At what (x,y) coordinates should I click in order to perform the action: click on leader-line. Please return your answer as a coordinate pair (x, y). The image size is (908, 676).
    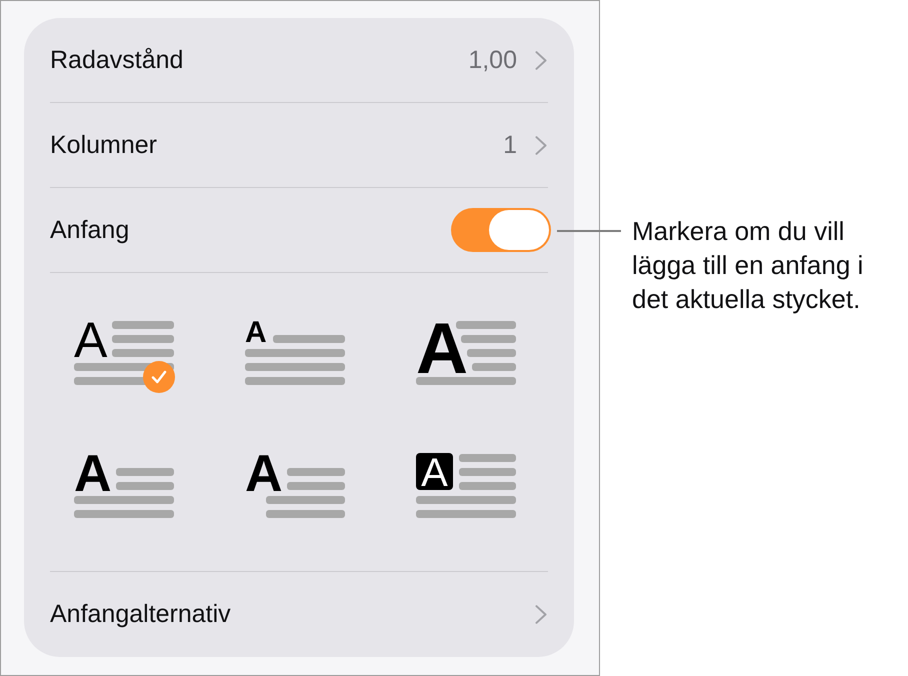
    Looking at the image, I should click on (589, 231).